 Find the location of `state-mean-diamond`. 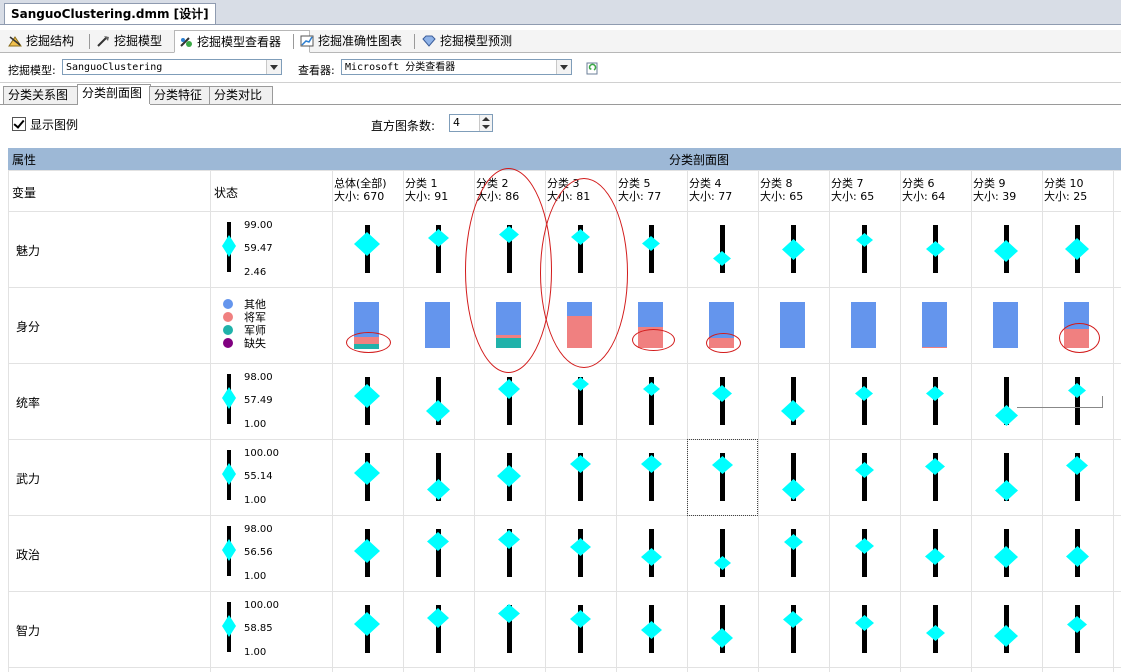

state-mean-diamond is located at coordinates (229, 398).